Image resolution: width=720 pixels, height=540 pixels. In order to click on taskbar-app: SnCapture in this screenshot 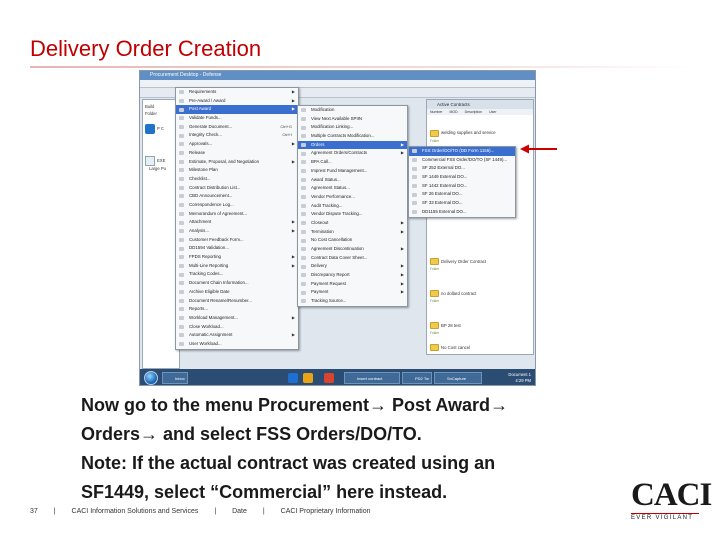, I will do `click(458, 378)`.